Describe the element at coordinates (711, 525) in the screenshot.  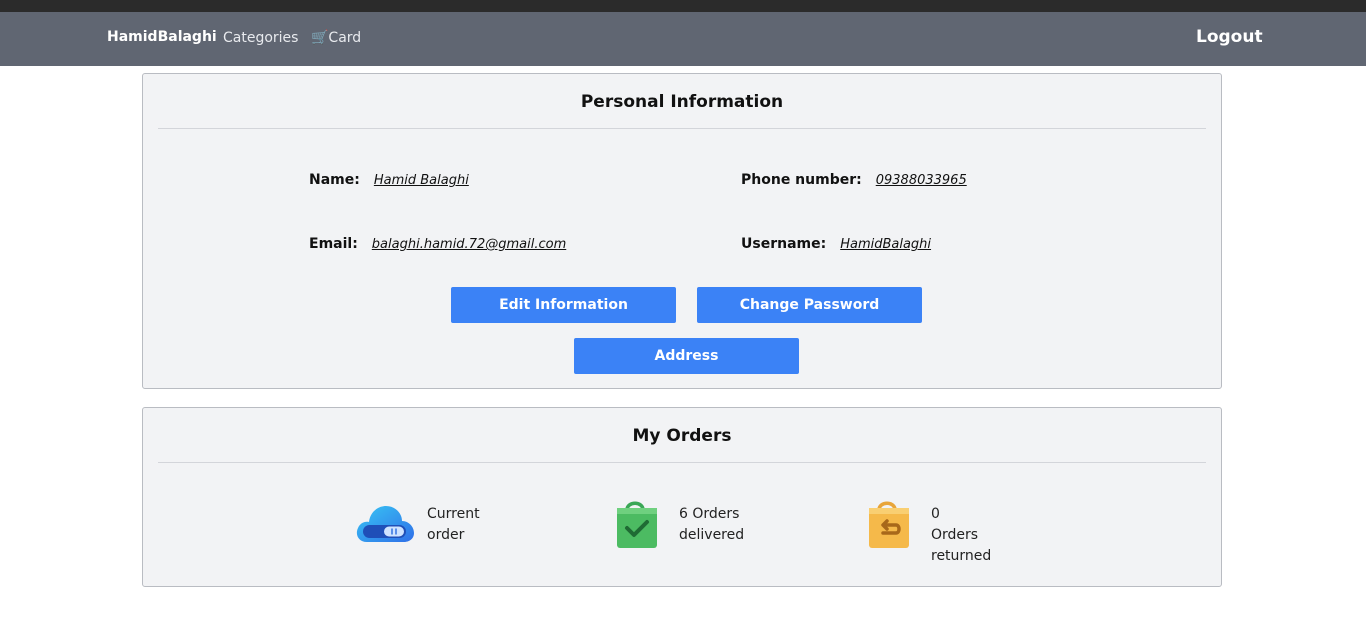
I see `delivered-orders-text: 6 Orders delivered` at that location.